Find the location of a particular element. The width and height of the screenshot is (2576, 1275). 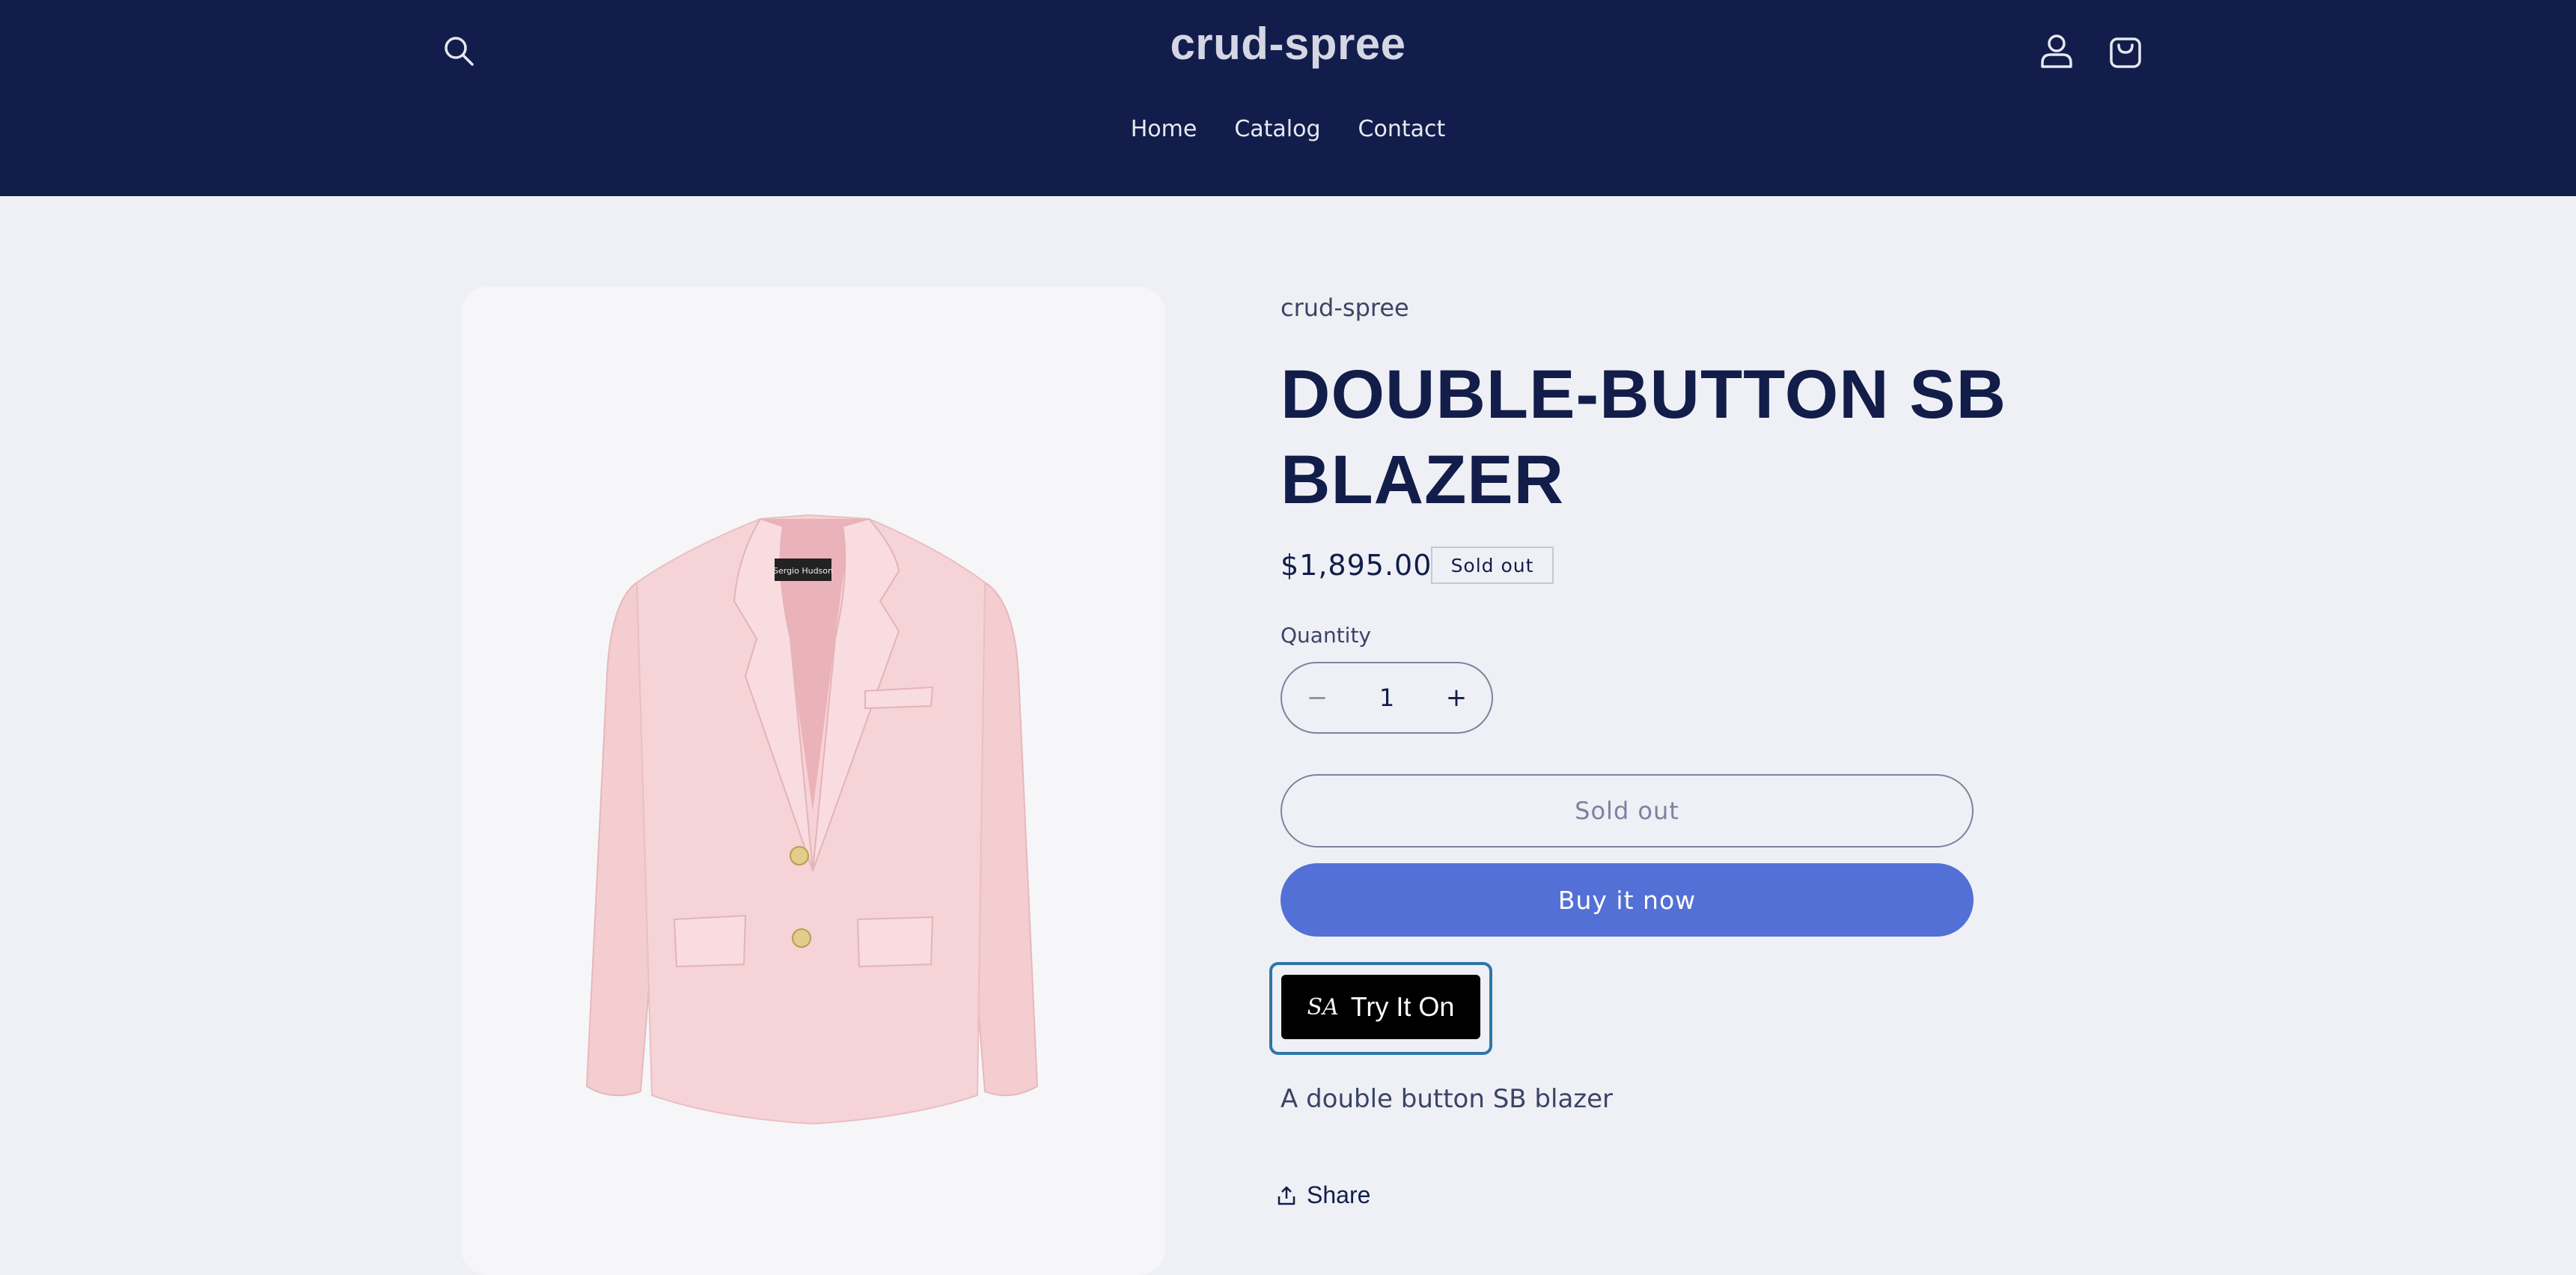

try-on-logo-icon: SA is located at coordinates (1323, 1006).